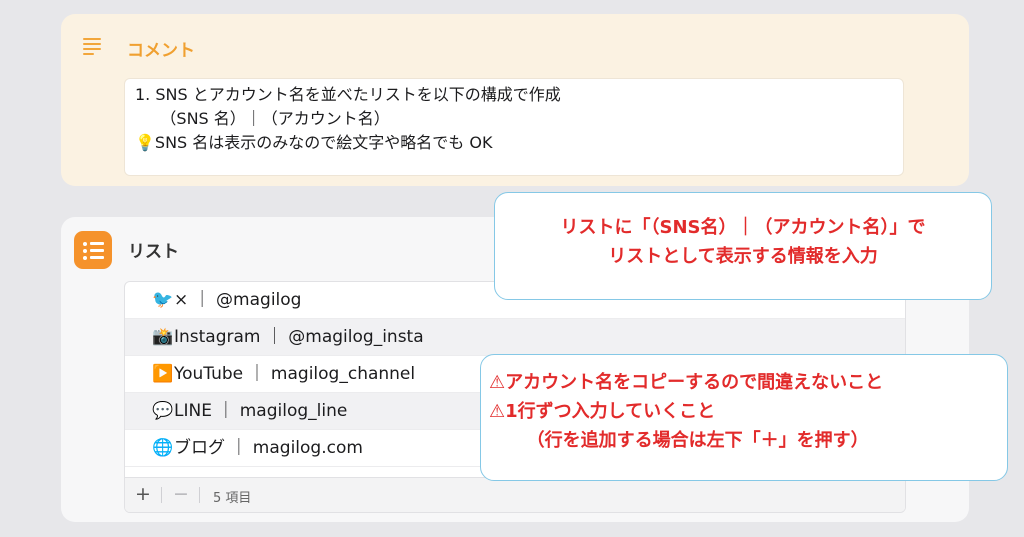 This screenshot has height=537, width=1024. Describe the element at coordinates (348, 94) in the screenshot. I see `comment-line: 1. SNS とアカウント名を並べたリストを以下の構成で作成` at that location.